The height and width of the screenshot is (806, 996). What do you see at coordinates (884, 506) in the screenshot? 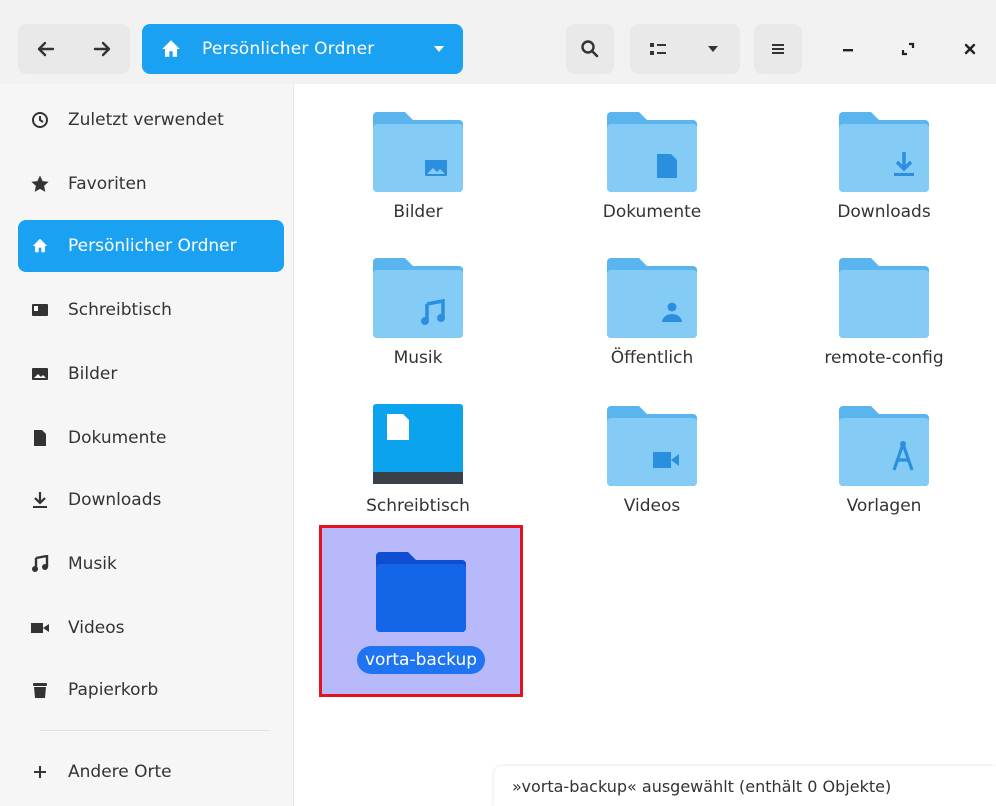
I see `file-name: Vorlagen` at bounding box center [884, 506].